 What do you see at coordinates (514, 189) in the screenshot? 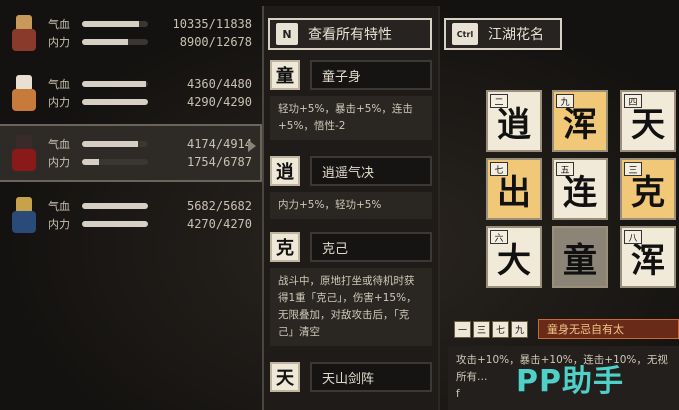
I see `board-tile: 七出` at bounding box center [514, 189].